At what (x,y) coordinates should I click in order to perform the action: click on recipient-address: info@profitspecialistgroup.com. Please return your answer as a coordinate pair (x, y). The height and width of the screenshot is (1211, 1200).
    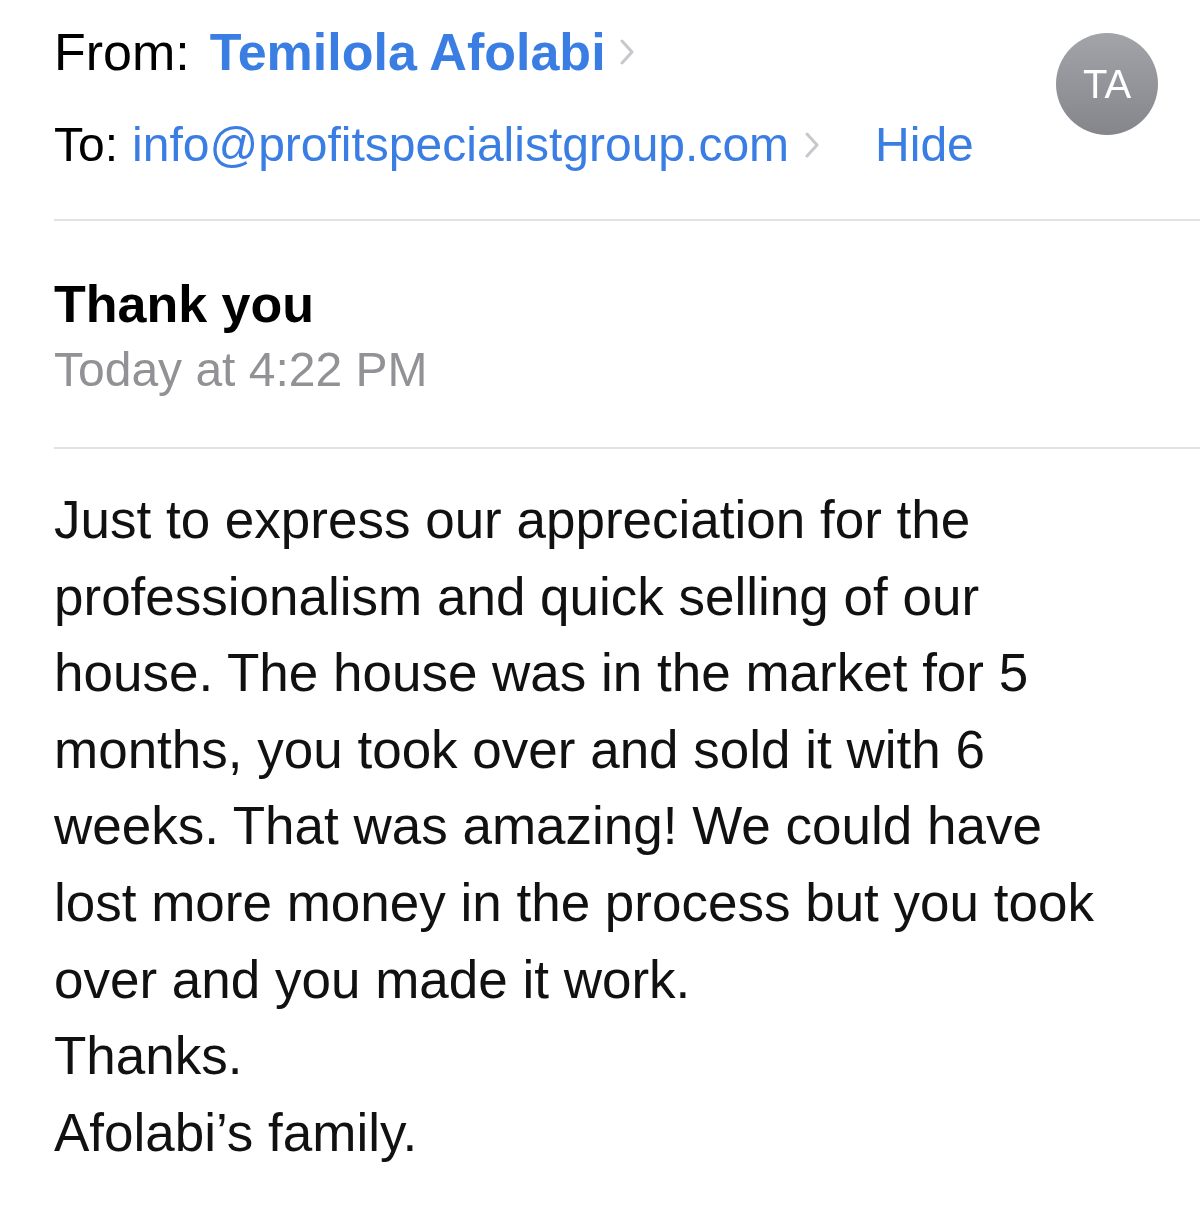
    Looking at the image, I should click on (461, 145).